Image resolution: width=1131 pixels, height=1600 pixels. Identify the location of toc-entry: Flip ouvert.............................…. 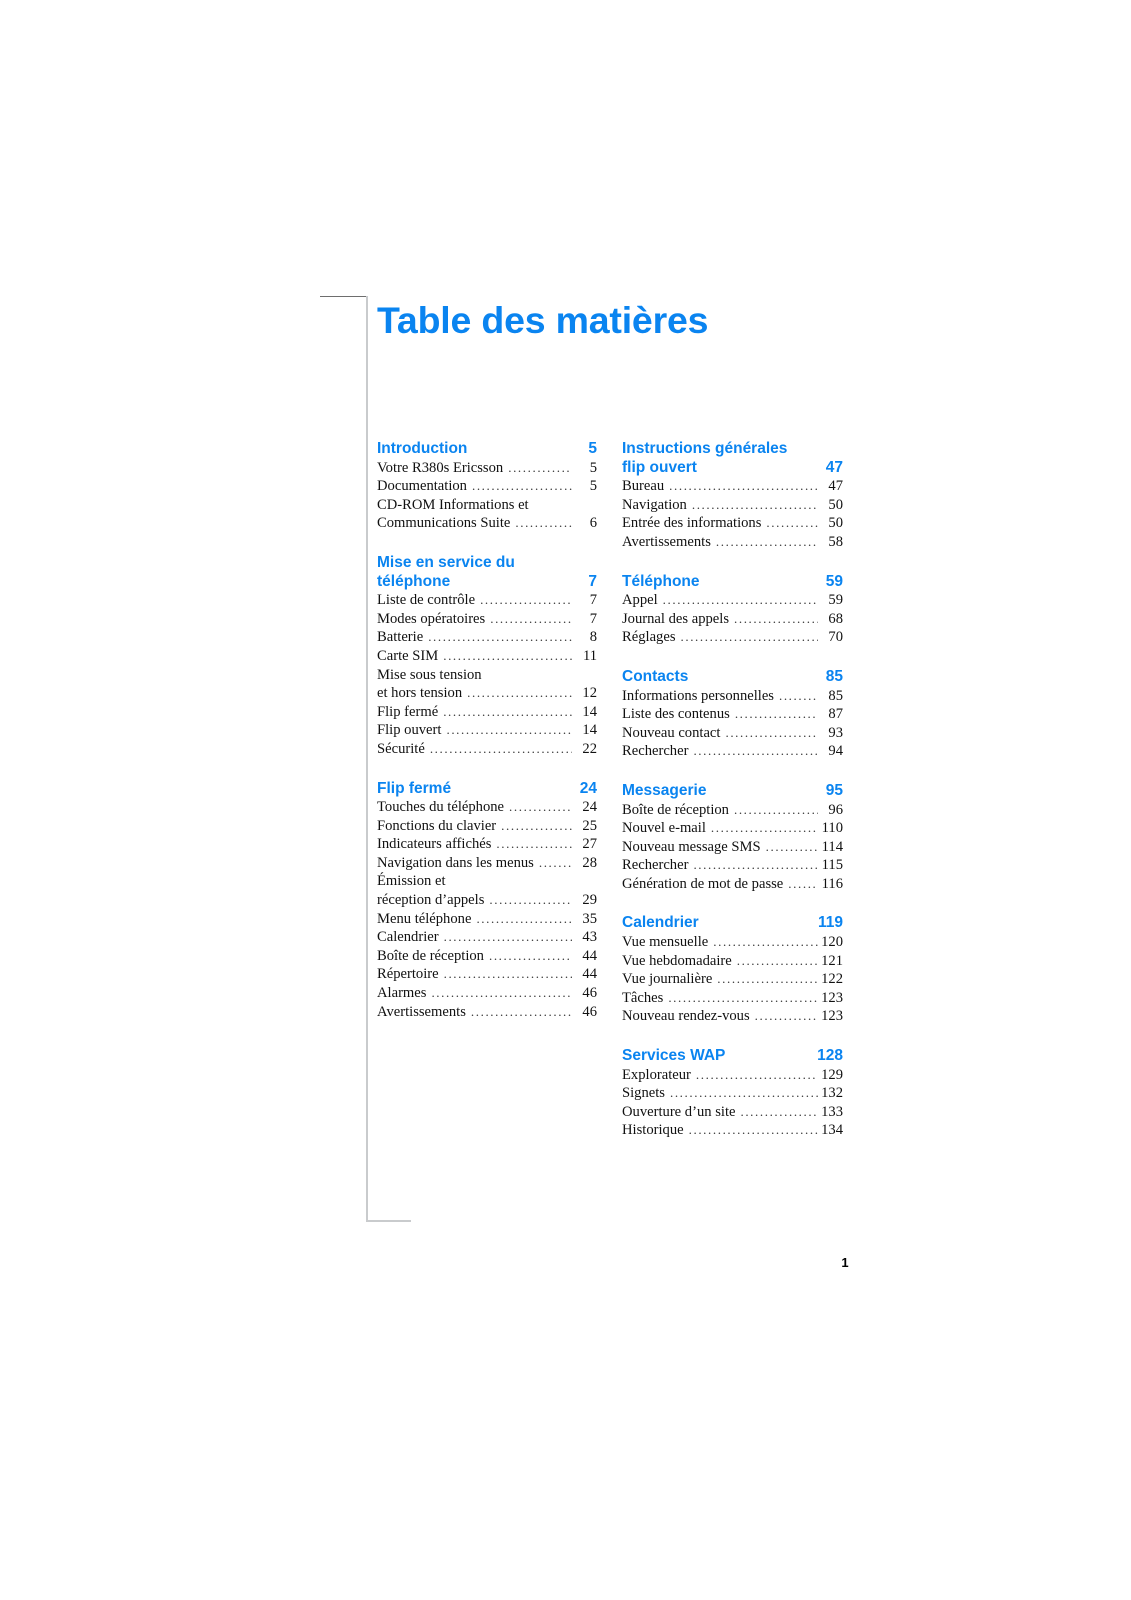
(487, 730).